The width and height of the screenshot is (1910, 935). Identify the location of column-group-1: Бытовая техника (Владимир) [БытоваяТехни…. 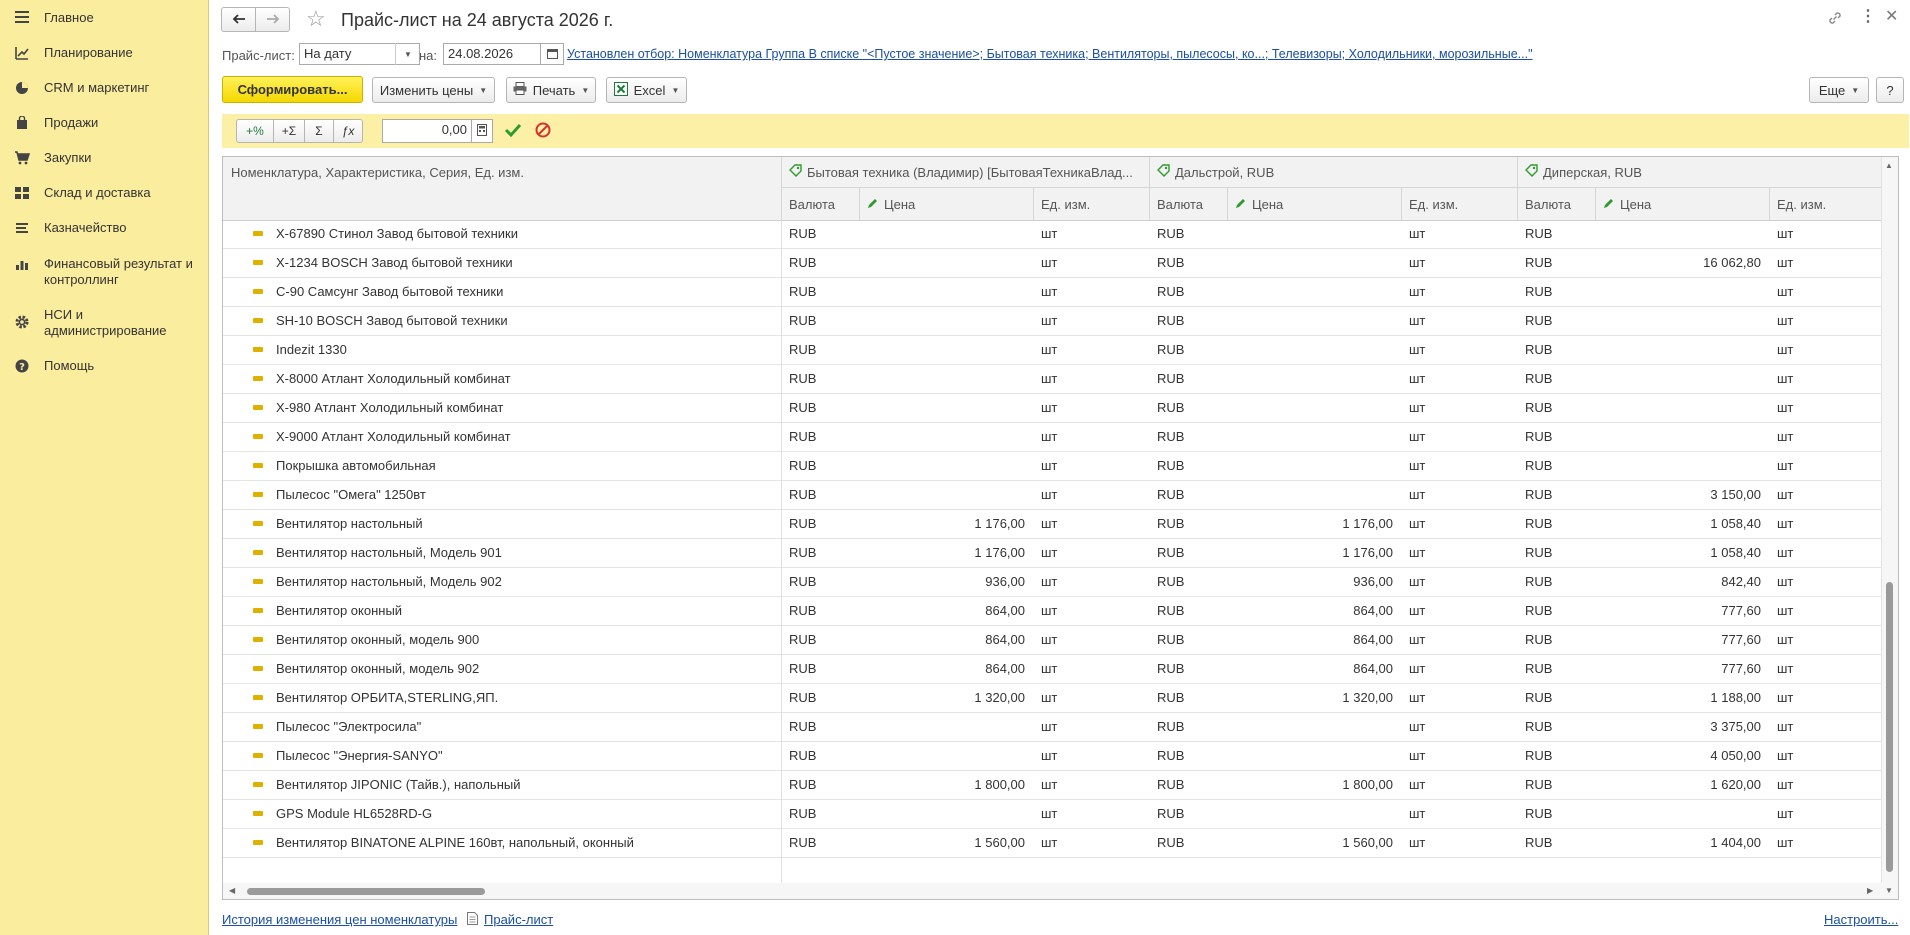
(965, 172).